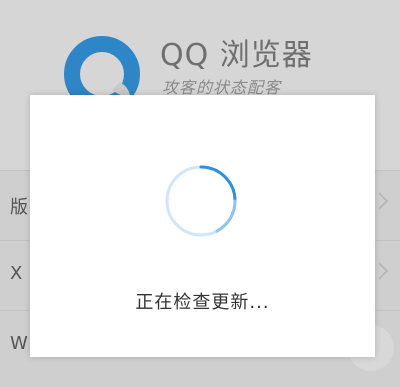 This screenshot has width=400, height=387. What do you see at coordinates (19, 207) in the screenshot?
I see `list-item-label: 版` at bounding box center [19, 207].